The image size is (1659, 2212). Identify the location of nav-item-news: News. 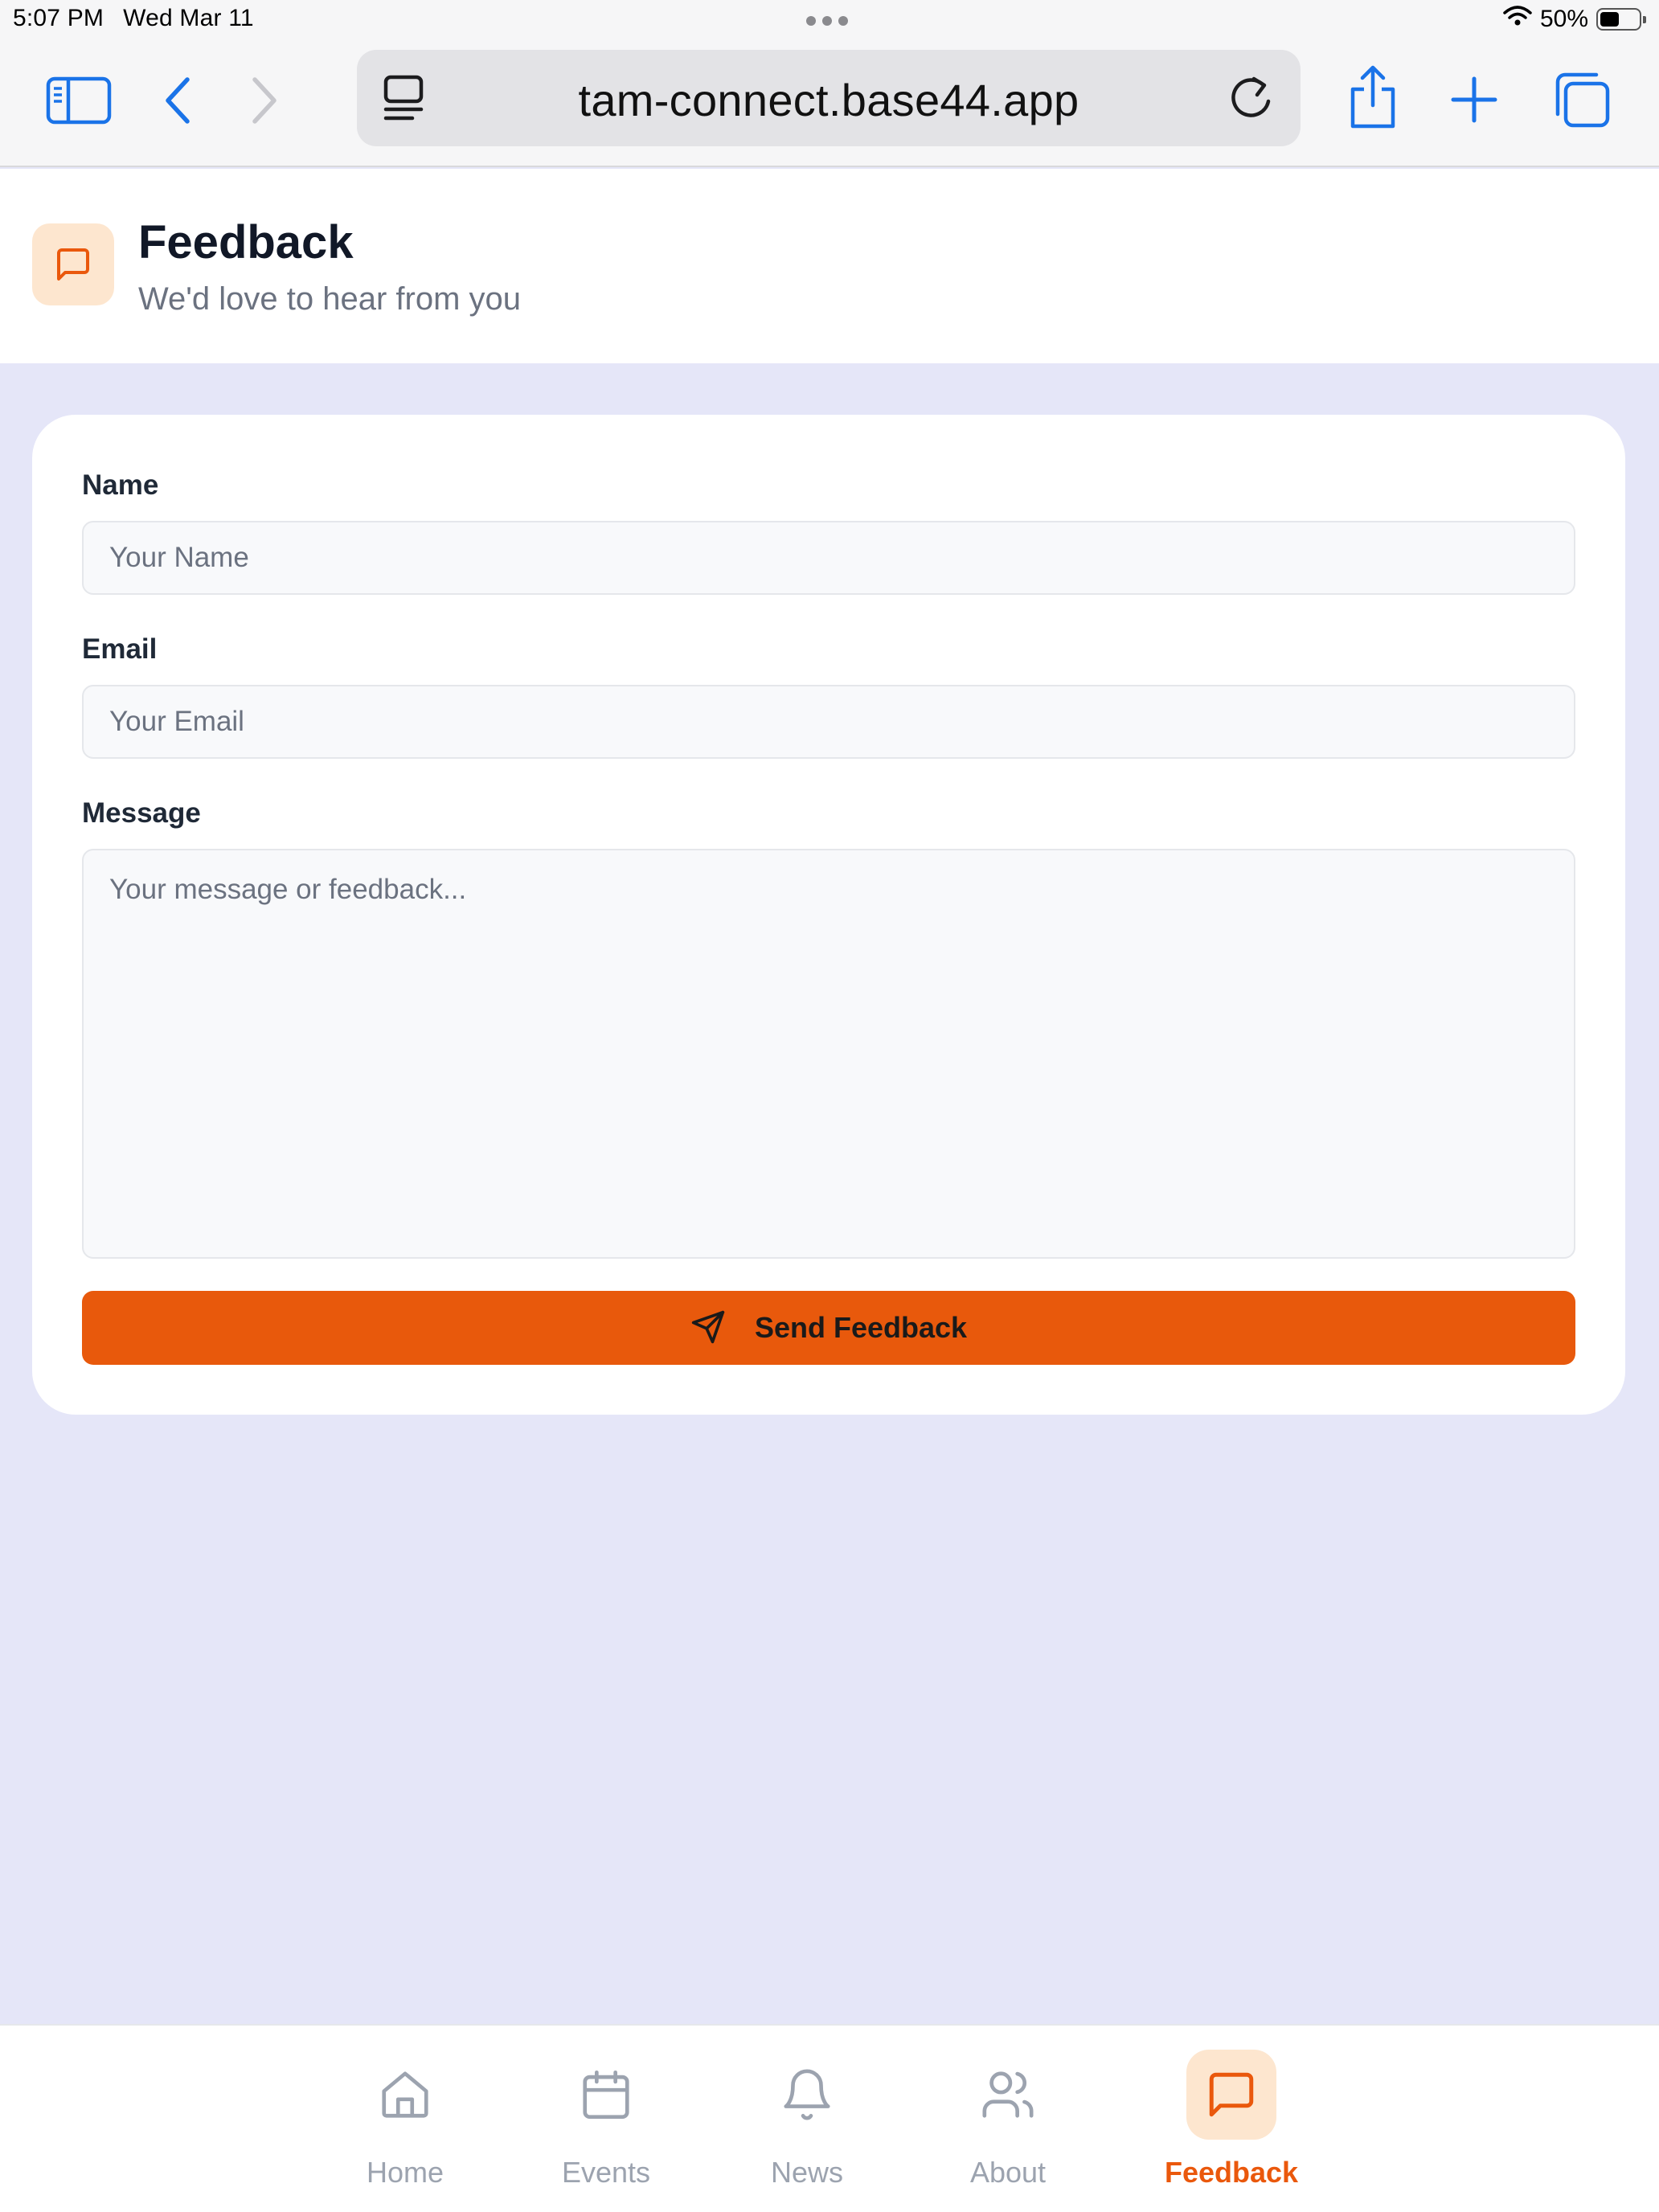
(807, 2126).